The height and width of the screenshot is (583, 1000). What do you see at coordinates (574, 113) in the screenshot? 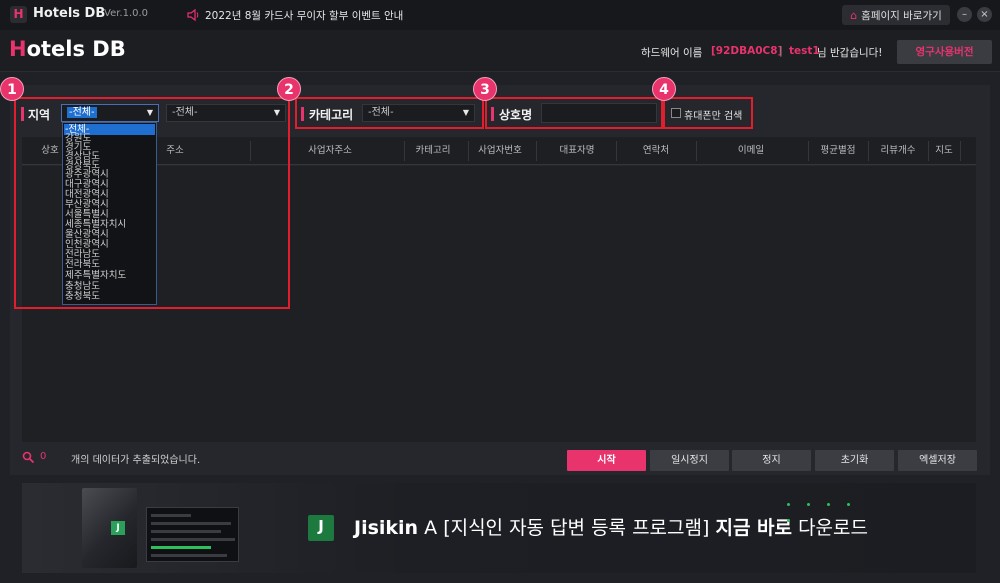
I see `annotation-box-bizname` at bounding box center [574, 113].